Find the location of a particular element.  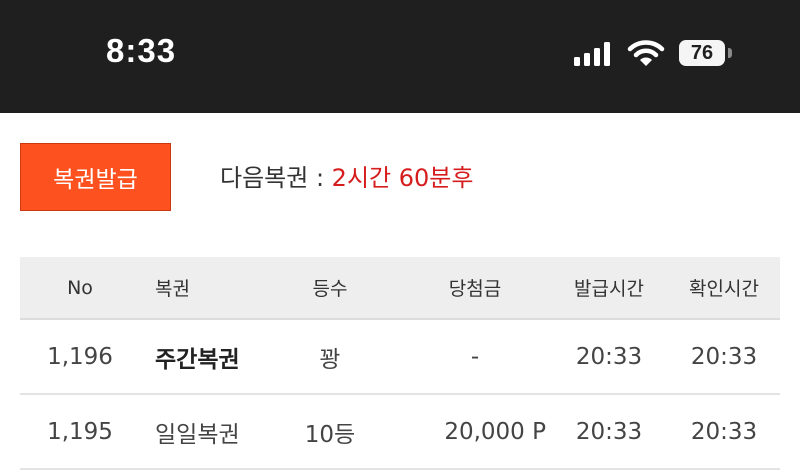

row-prize: 20,000 P is located at coordinates (495, 431).